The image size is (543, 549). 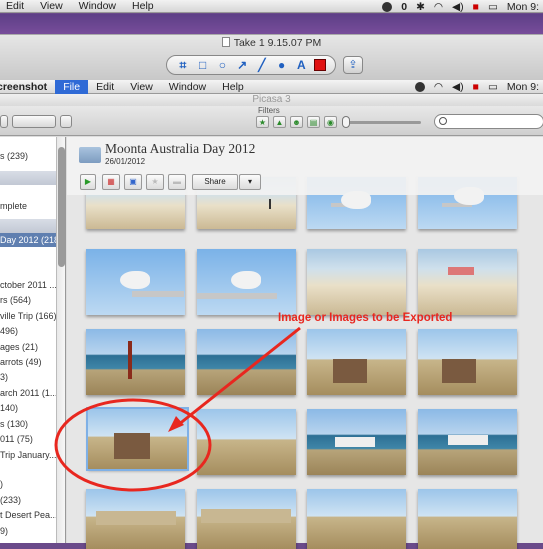 What do you see at coordinates (28, 156) in the screenshot?
I see `sidebar-item: s (239)` at bounding box center [28, 156].